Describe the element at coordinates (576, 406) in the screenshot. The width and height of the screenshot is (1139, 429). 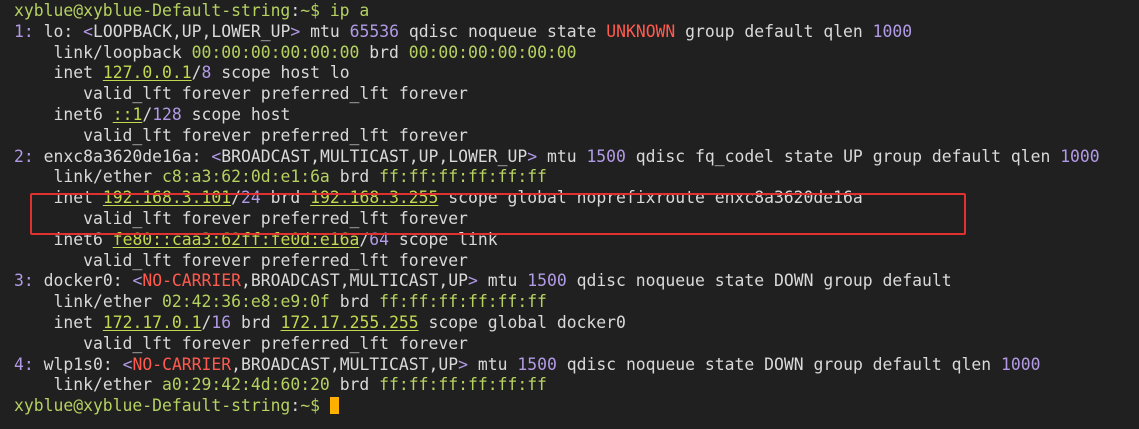
I see `prompt-line-current: xyblue@xyblue-Default-string:~$` at that location.